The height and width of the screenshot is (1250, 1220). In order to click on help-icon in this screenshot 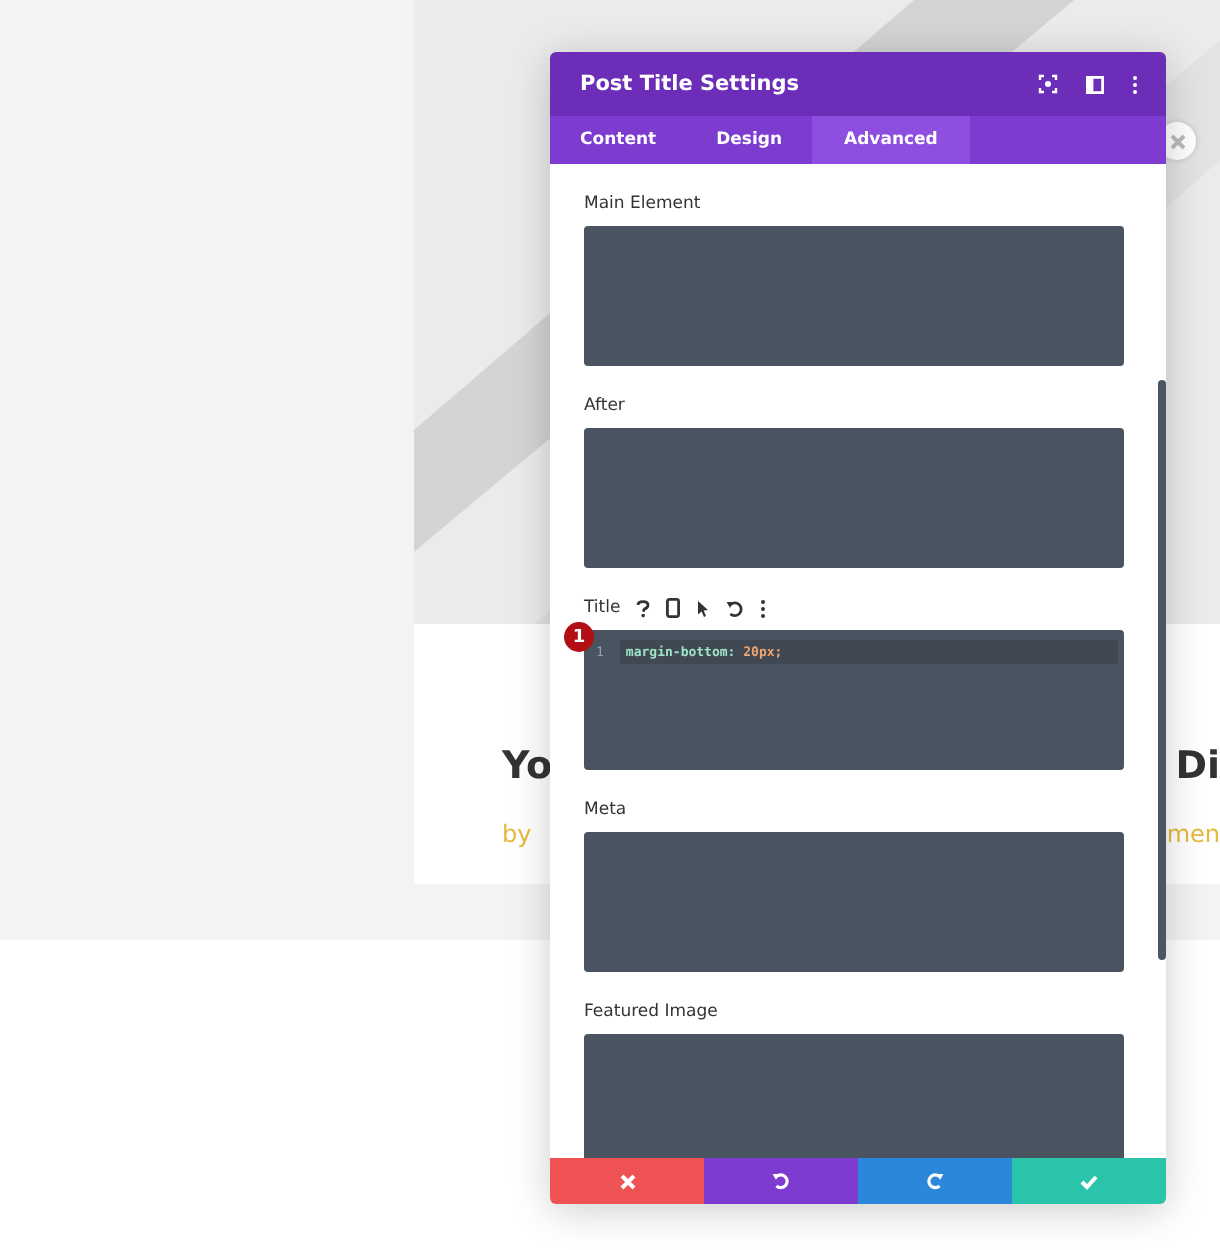, I will do `click(643, 608)`.